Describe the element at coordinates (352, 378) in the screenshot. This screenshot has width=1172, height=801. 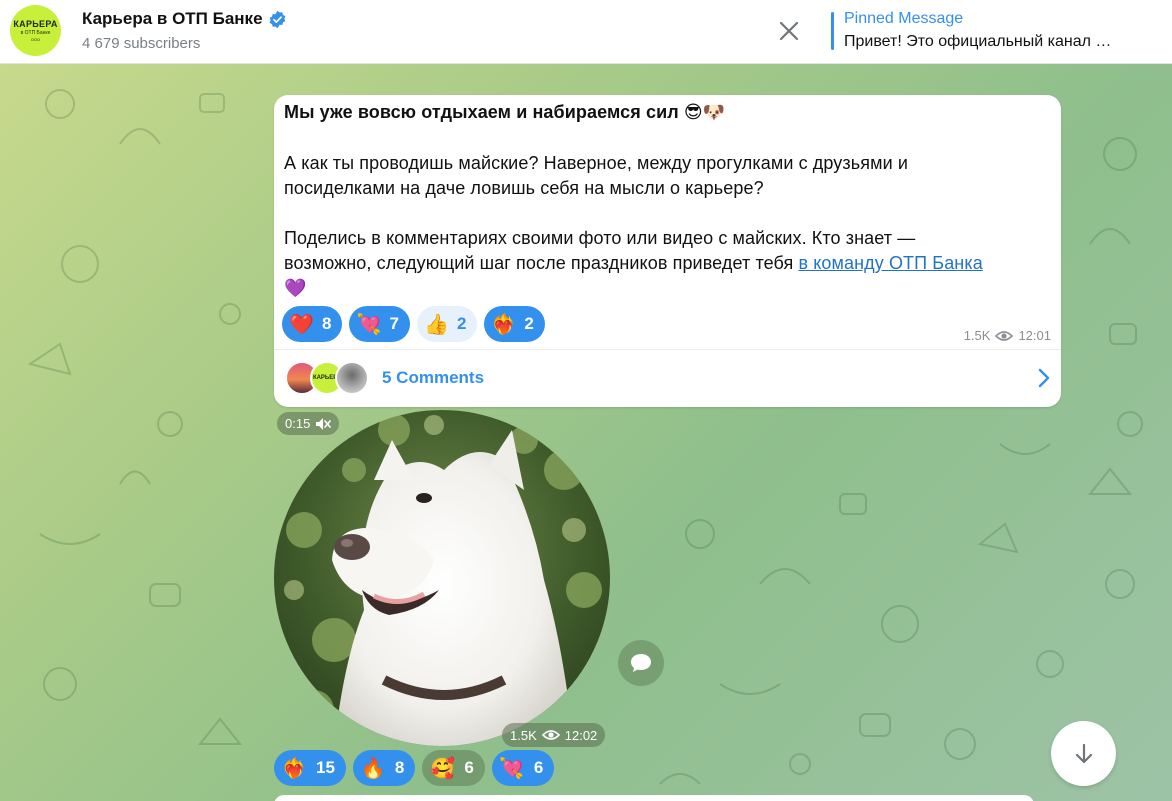
I see `commenter-avatar` at that location.